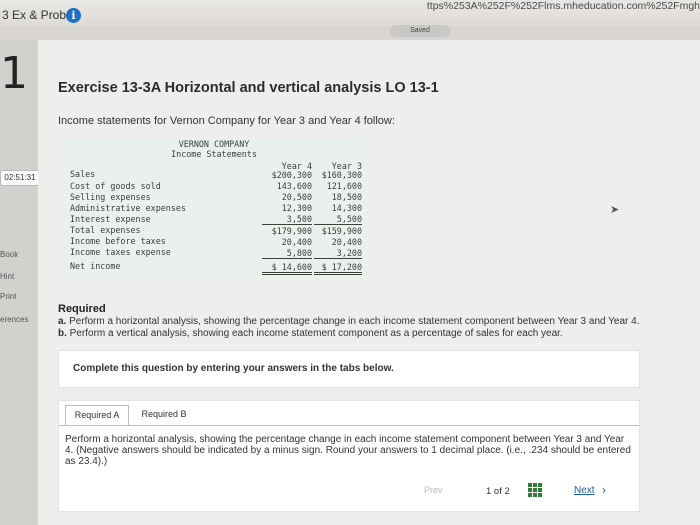 The width and height of the screenshot is (700, 525). I want to click on prev-button: Prev, so click(433, 490).